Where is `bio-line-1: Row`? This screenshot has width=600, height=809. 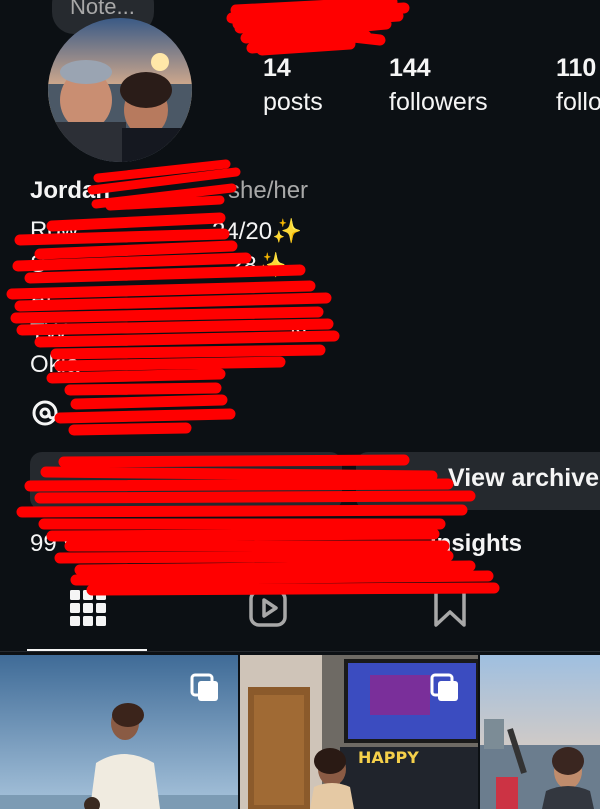
bio-line-1: Row is located at coordinates (54, 230).